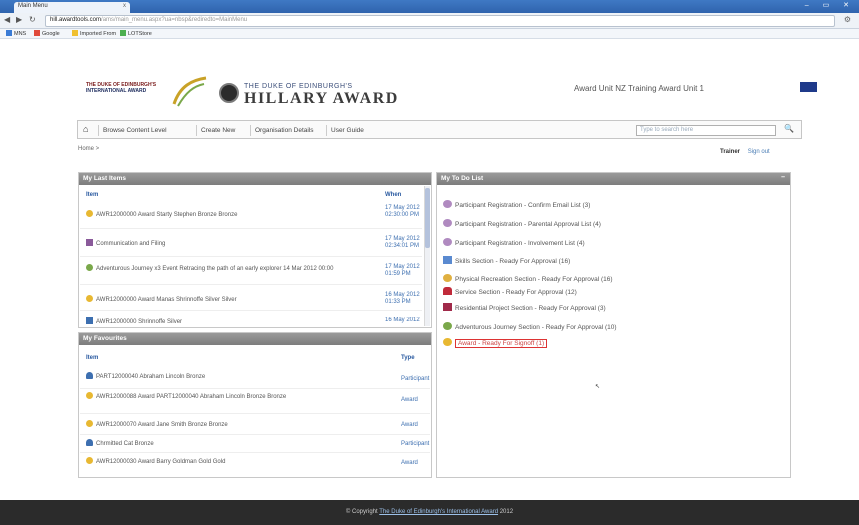 The width and height of the screenshot is (859, 525). What do you see at coordinates (88, 149) in the screenshot?
I see `breadcrumb: Home >` at bounding box center [88, 149].